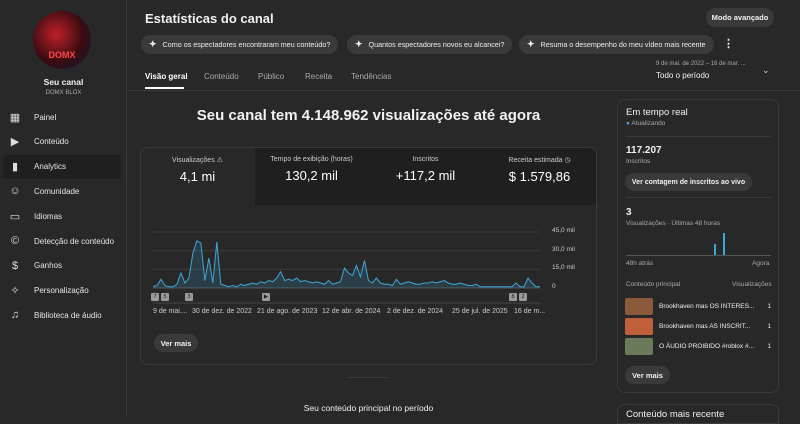 Image resolution: width=800 pixels, height=424 pixels. I want to click on sidebar-item-3: ☺ Comunidade, so click(62, 191).